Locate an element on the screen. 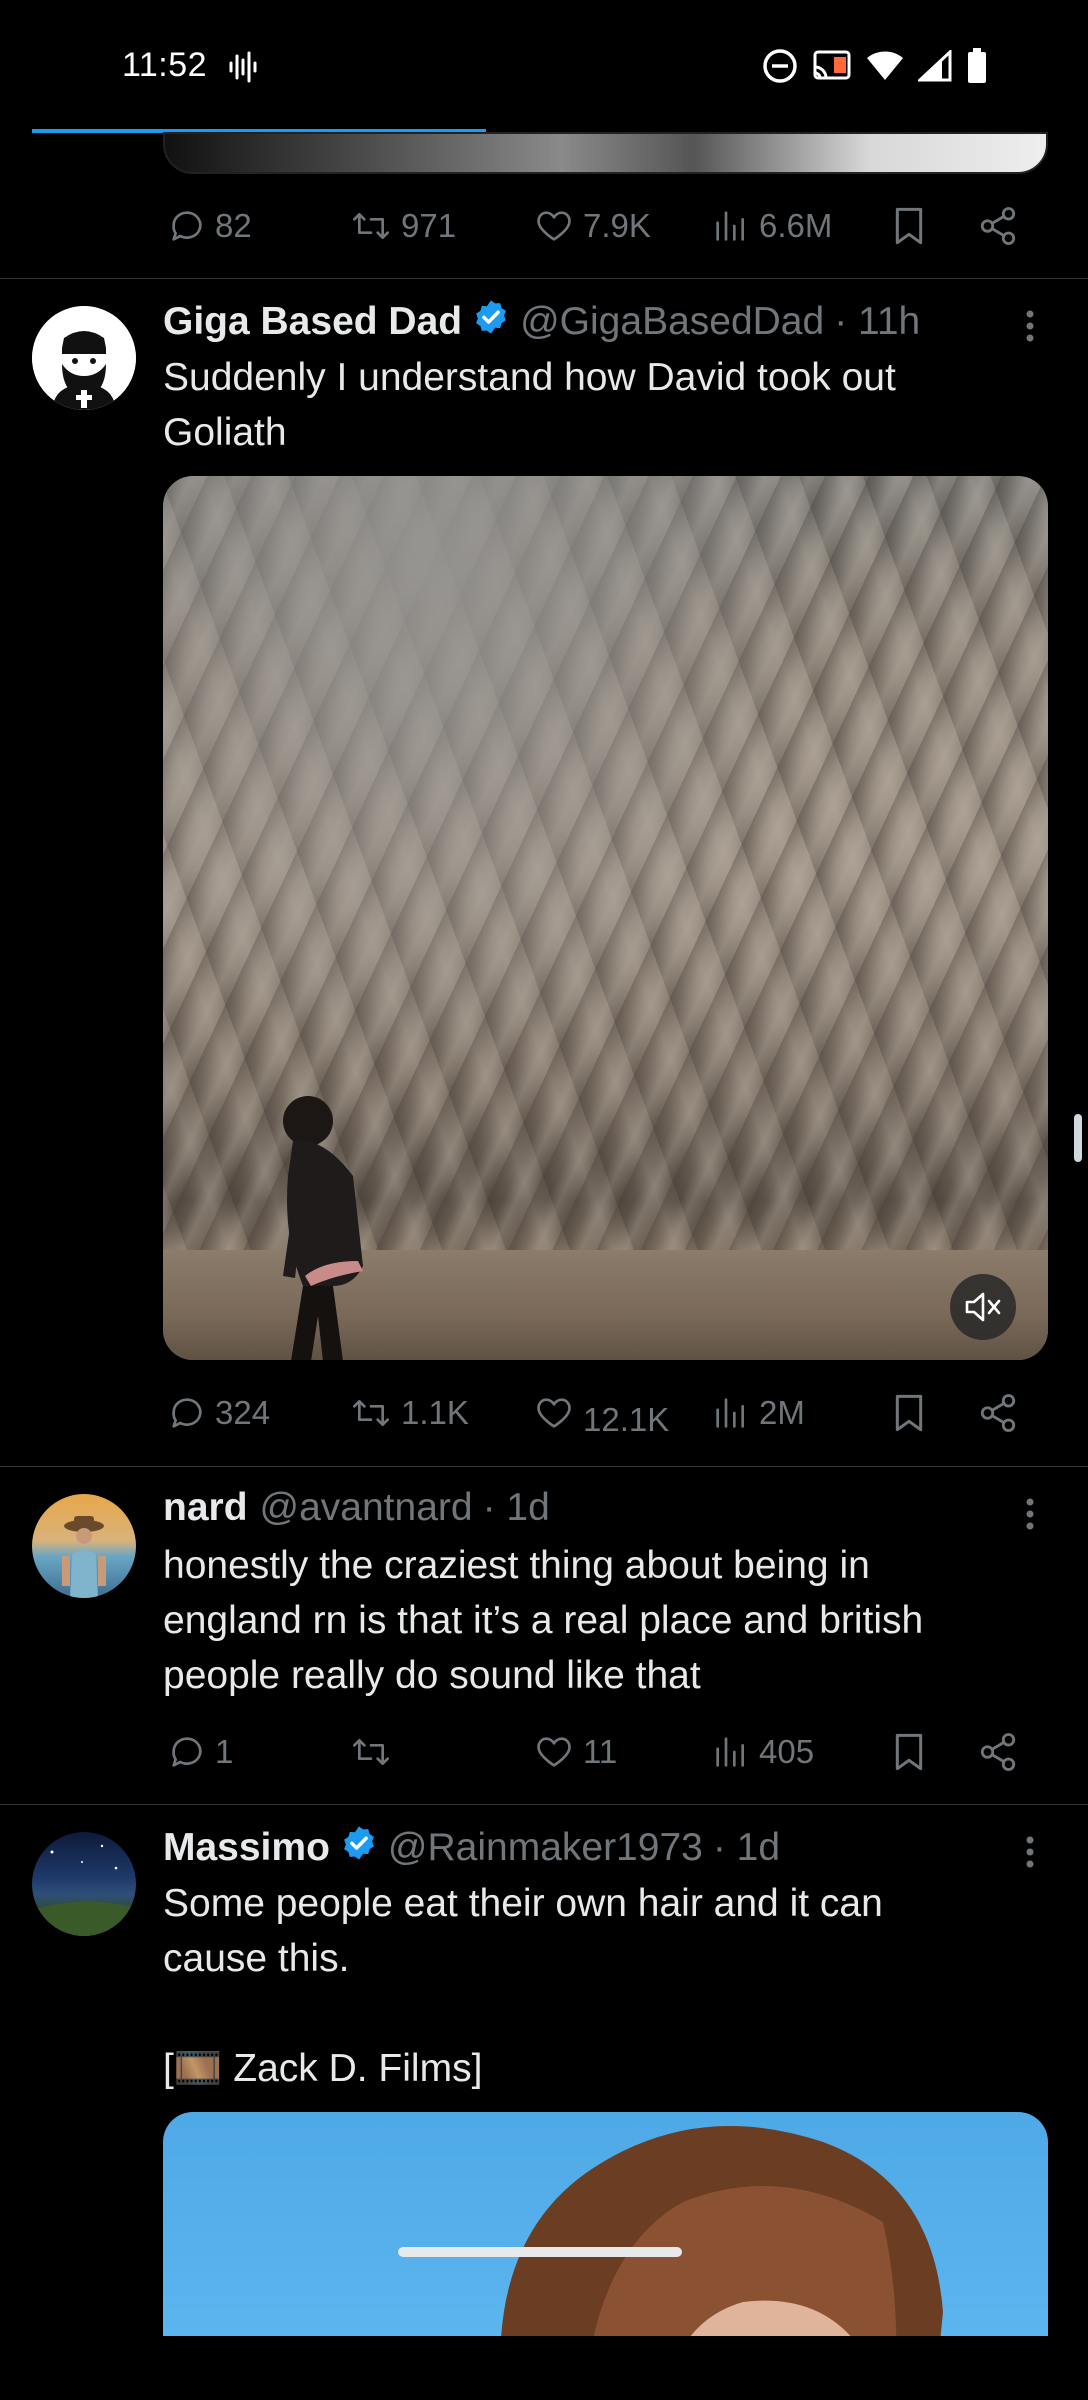  voice-wave-icon is located at coordinates (243, 69).